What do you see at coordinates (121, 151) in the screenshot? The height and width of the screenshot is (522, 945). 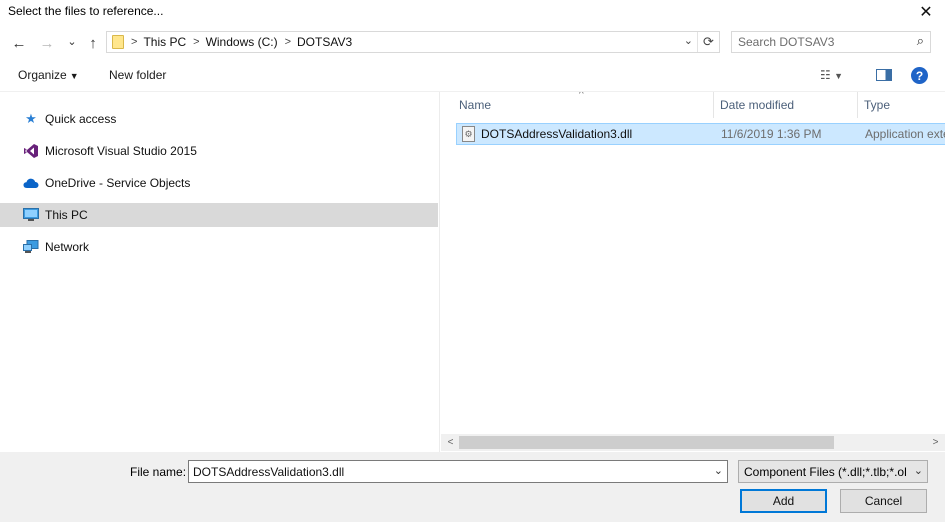 I see `sidebar-item-label: Microsoft Visual Studio 2015` at bounding box center [121, 151].